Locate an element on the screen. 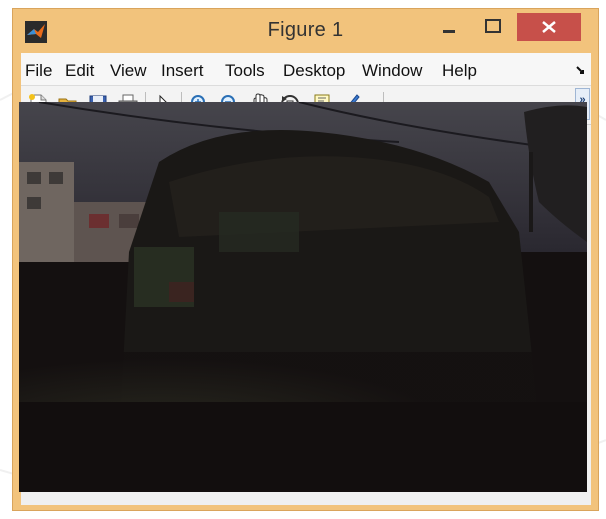  menu-insert: Insert is located at coordinates (182, 71).